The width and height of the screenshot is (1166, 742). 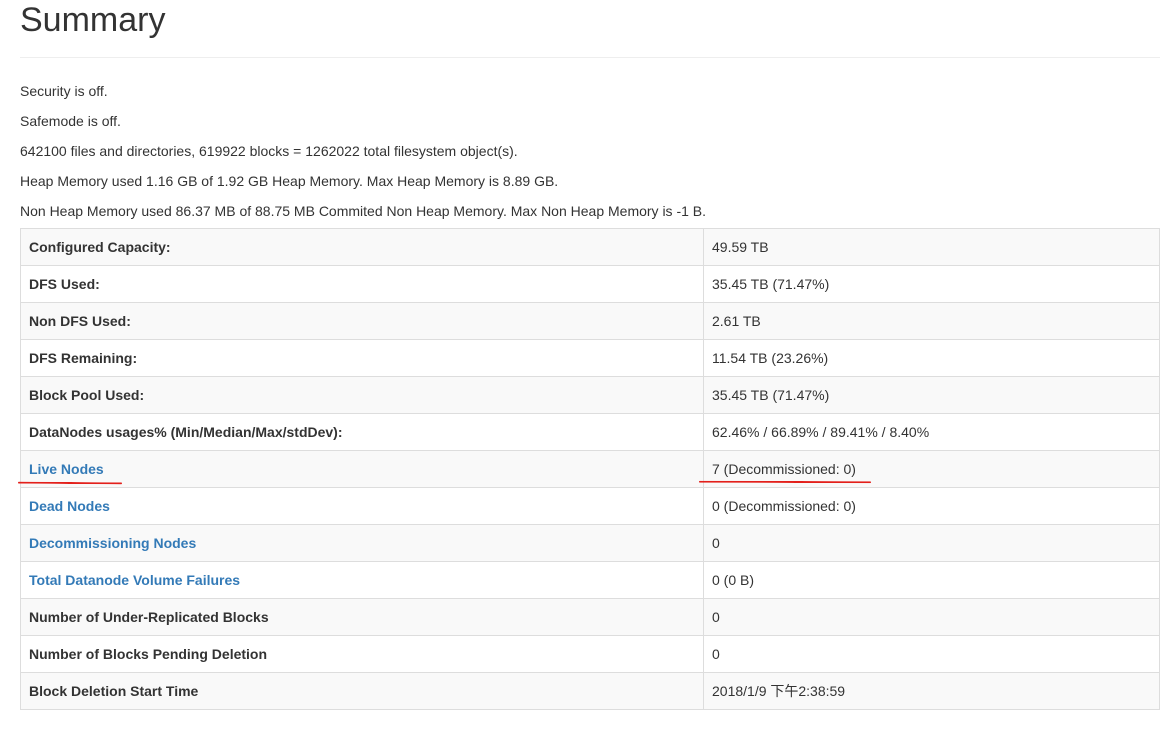 I want to click on table-row: Total Datanode Volume Failures 0 (0 B), so click(x=590, y=580).